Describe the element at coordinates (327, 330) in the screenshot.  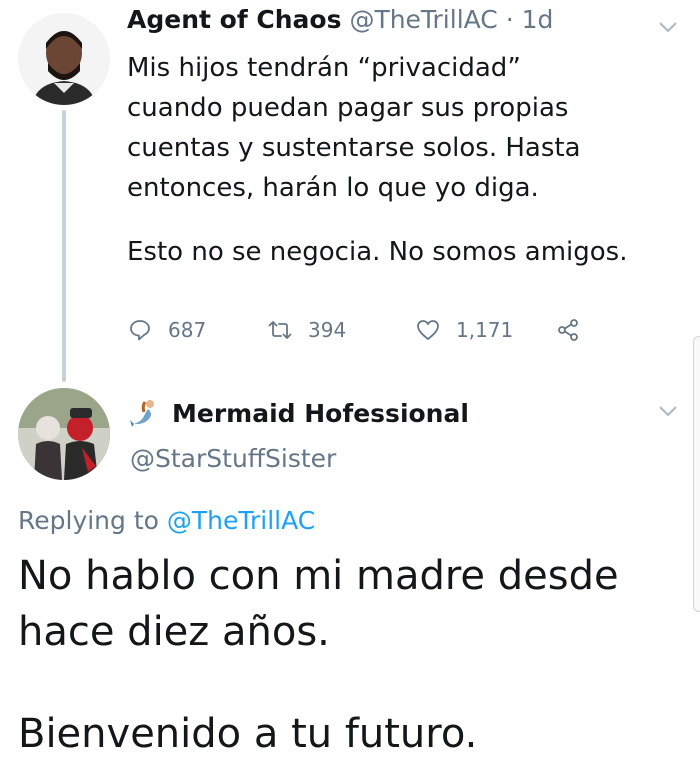
I see `retweet-count: 394` at that location.